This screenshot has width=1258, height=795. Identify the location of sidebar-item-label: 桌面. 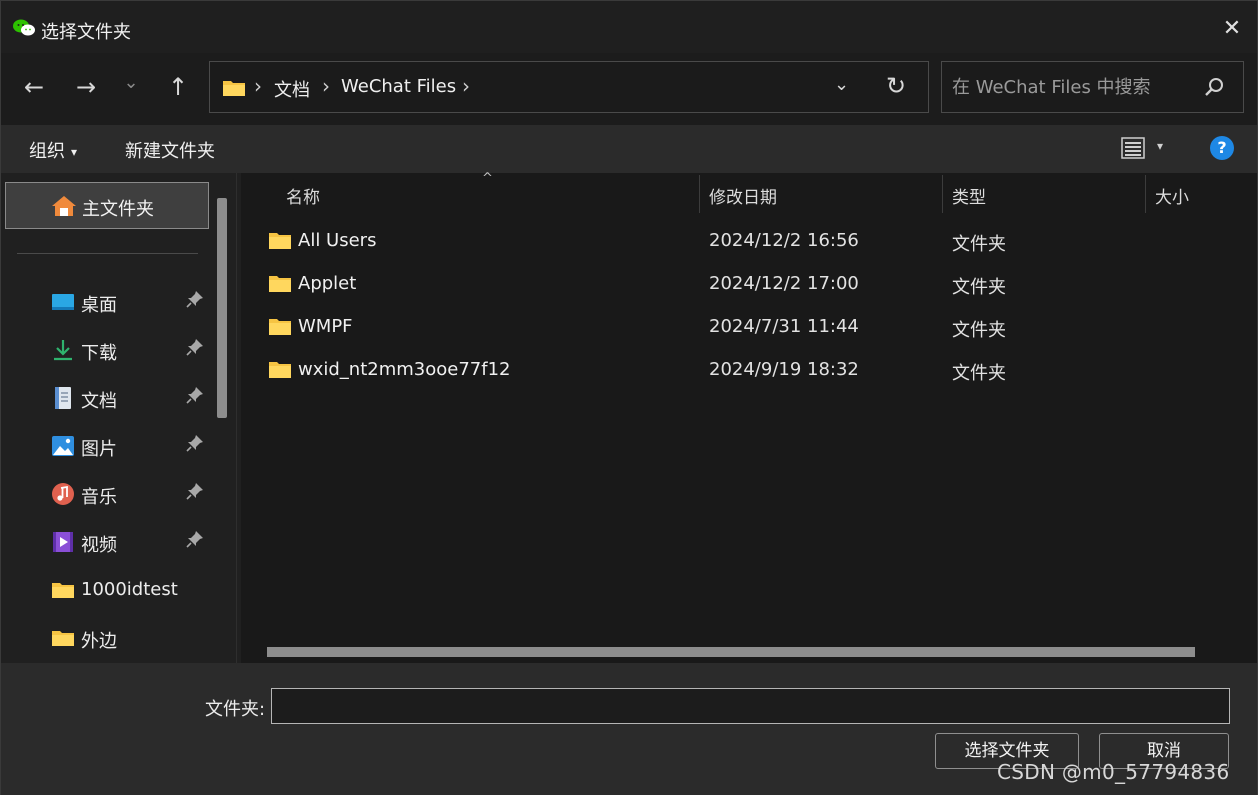
(99, 305).